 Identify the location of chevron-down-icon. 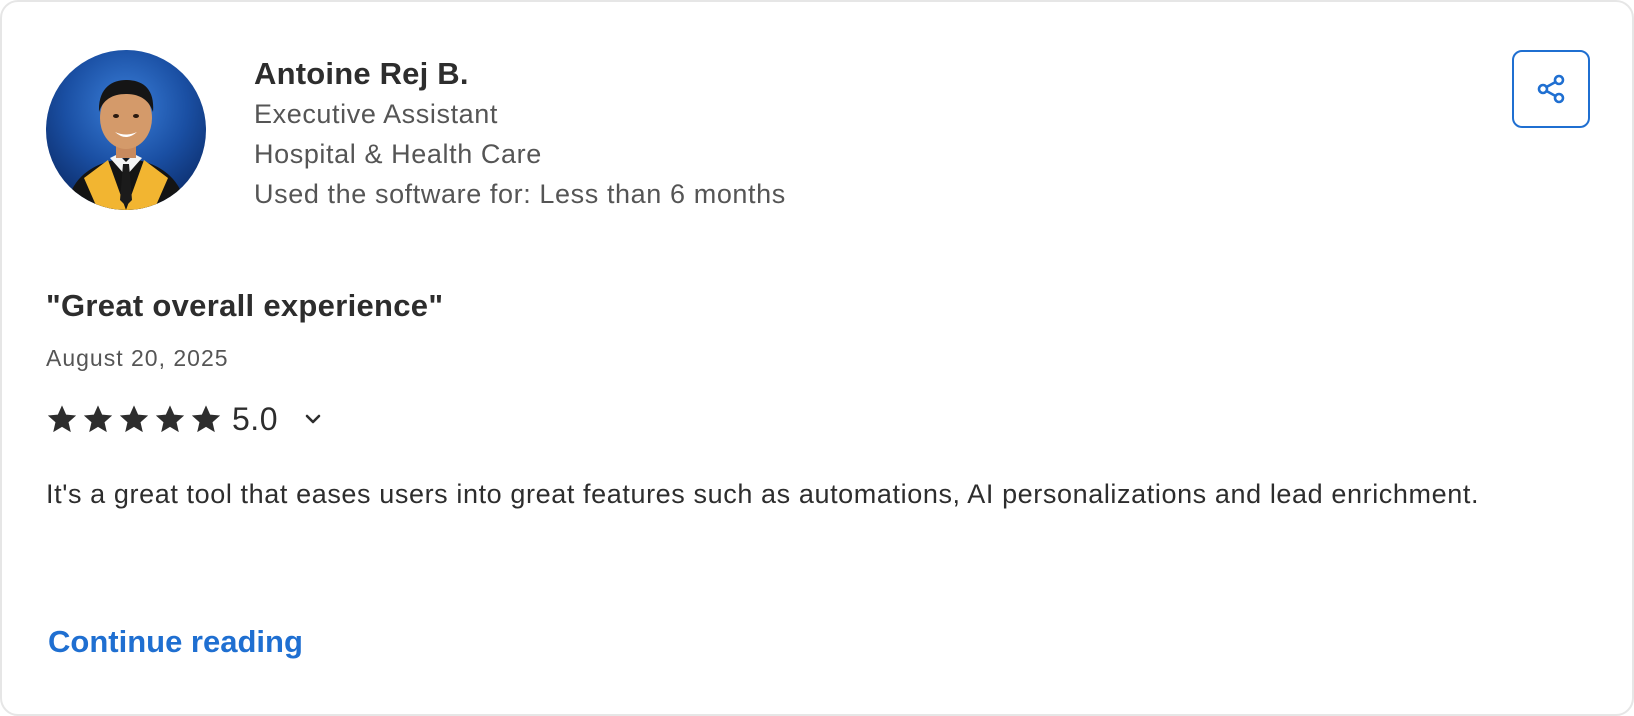
(313, 419).